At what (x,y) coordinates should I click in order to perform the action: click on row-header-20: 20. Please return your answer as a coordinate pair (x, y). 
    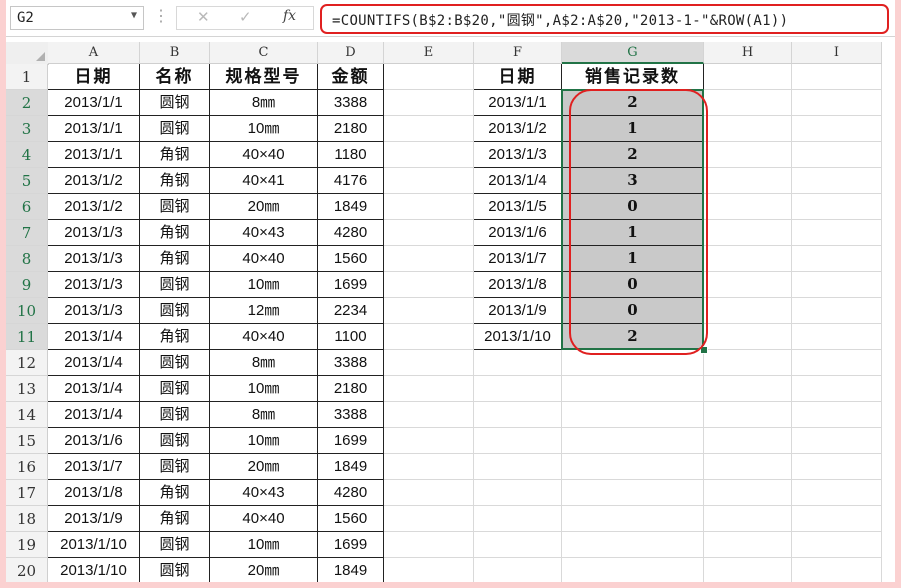
    Looking at the image, I should click on (27, 570).